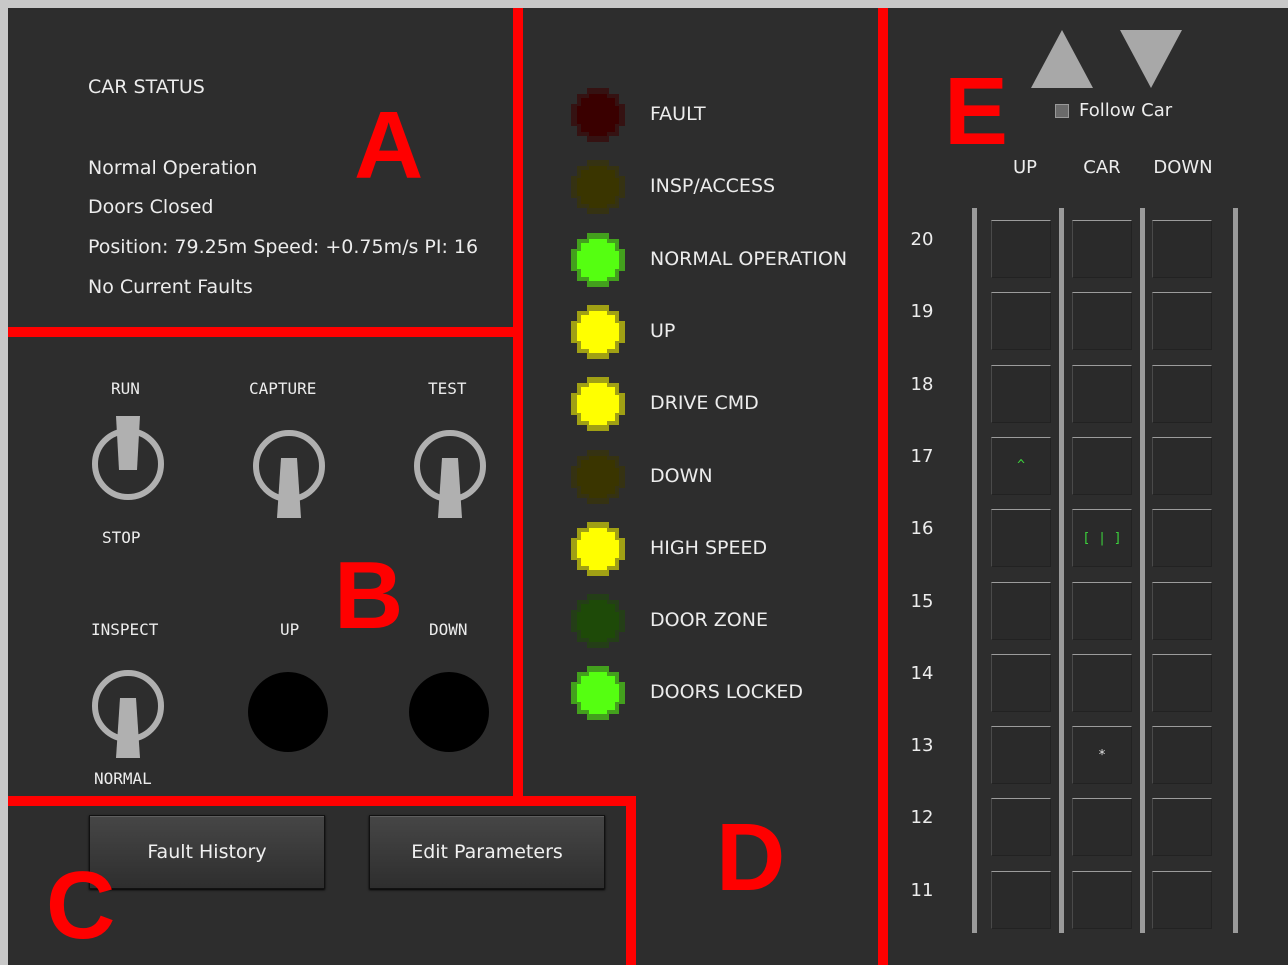  Describe the element at coordinates (749, 258) in the screenshot. I see `indicator-label: NORMAL OPERATION` at that location.